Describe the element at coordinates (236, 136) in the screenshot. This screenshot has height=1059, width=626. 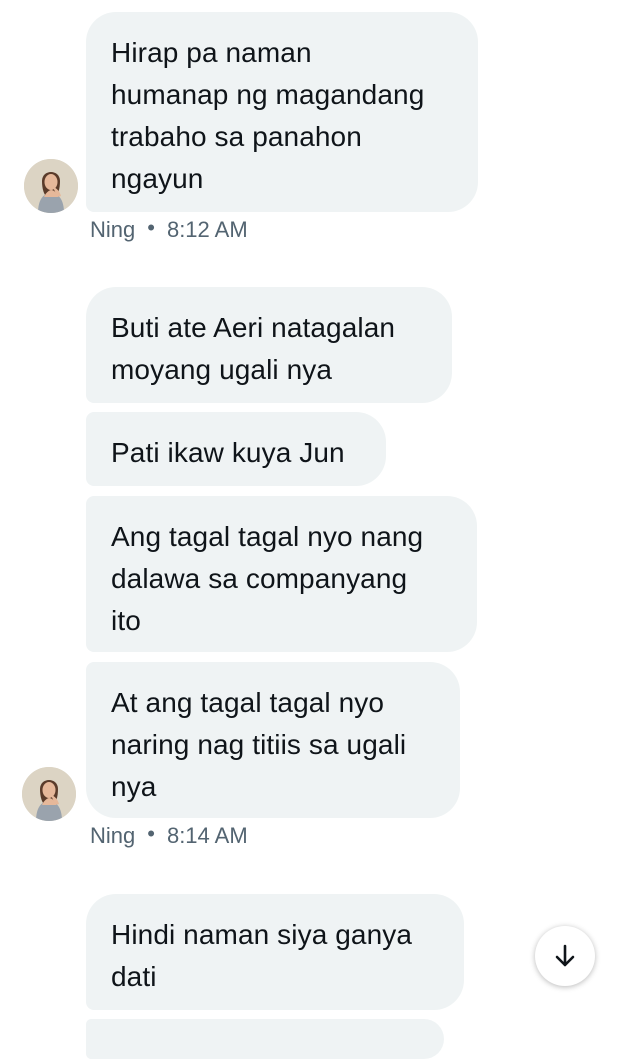
I see `message-text: trabaho sa panahon` at that location.